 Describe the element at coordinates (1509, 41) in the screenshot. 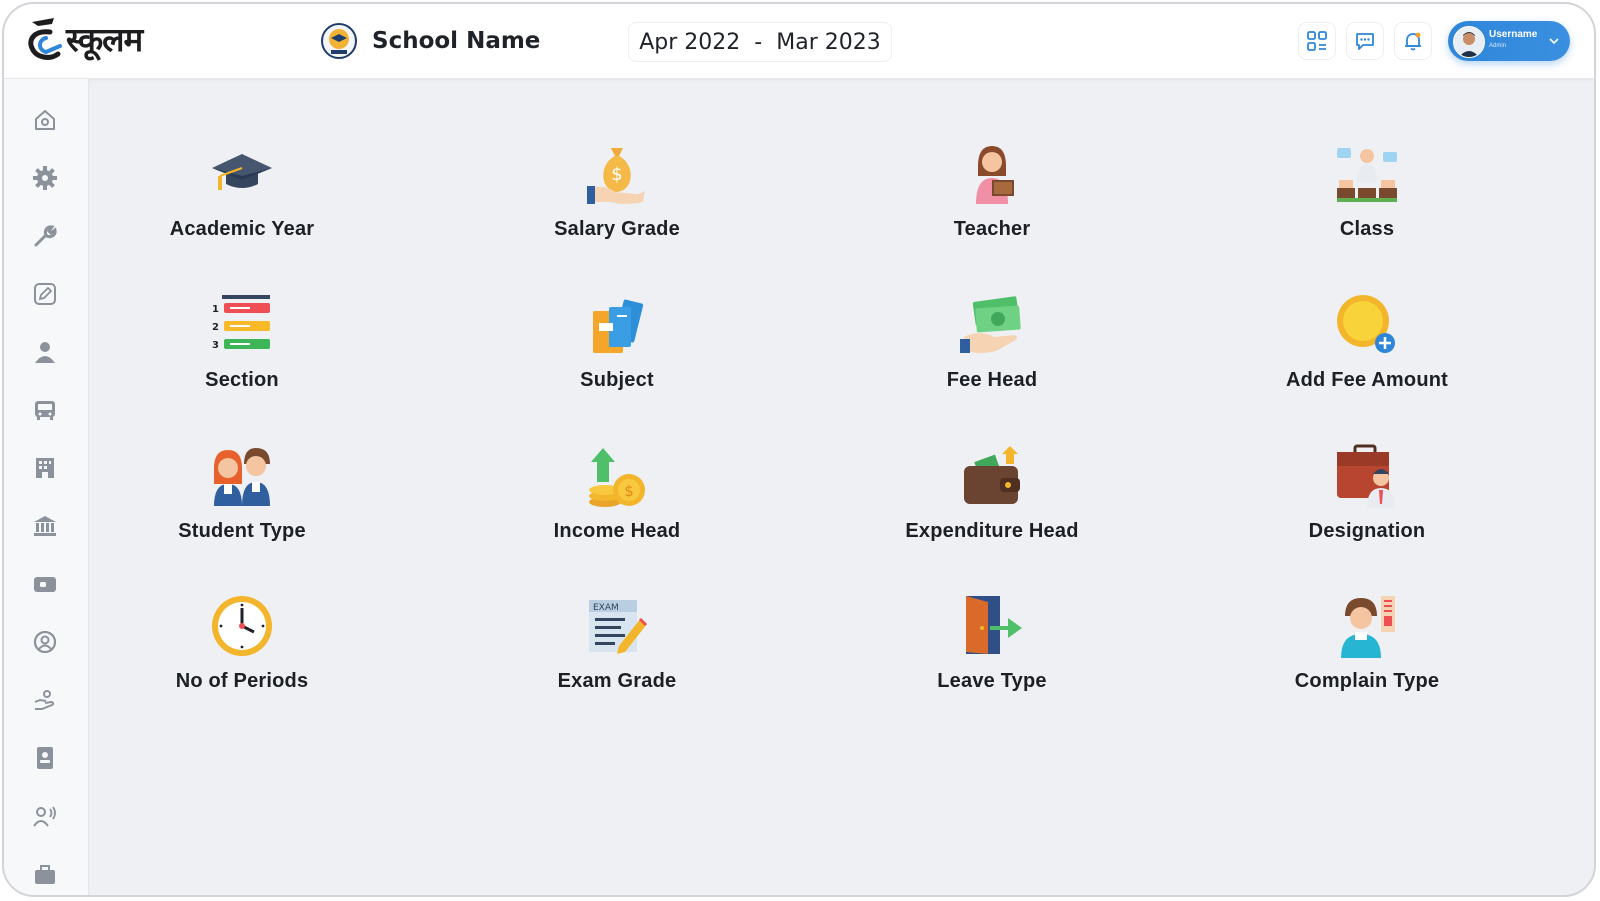

I see `user-menu: Username Admin` at that location.